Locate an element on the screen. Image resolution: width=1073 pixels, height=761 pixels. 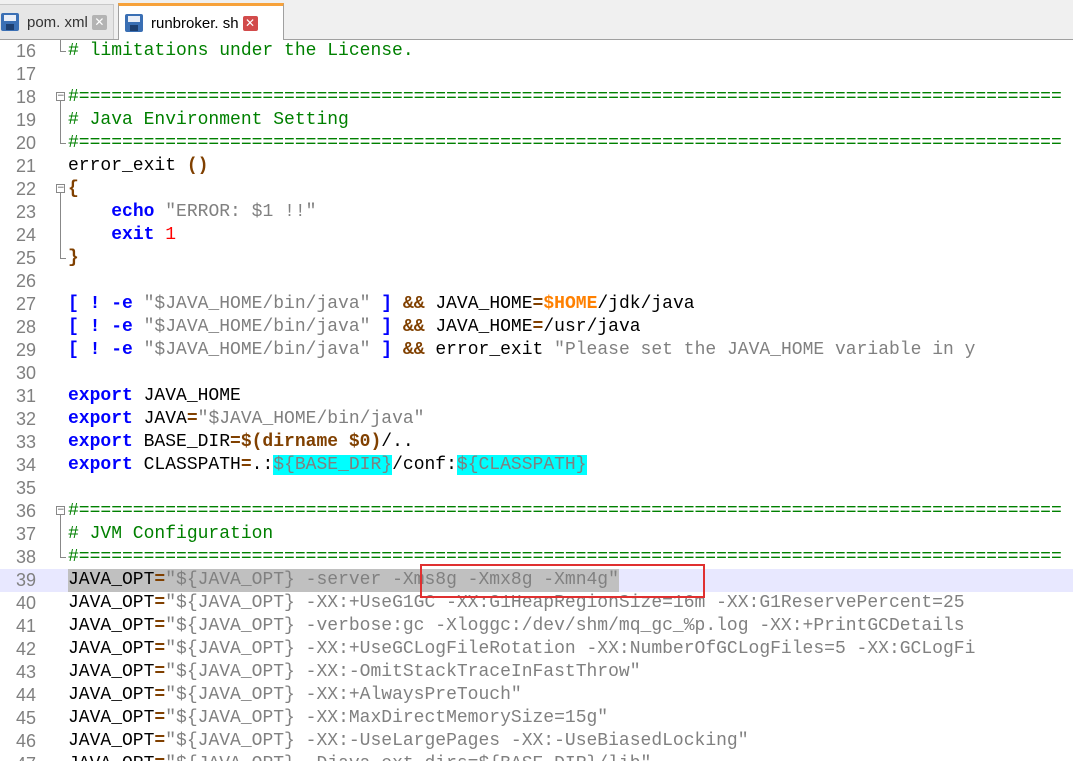
code-token: # JVM Configuration is located at coordinates (171, 534).